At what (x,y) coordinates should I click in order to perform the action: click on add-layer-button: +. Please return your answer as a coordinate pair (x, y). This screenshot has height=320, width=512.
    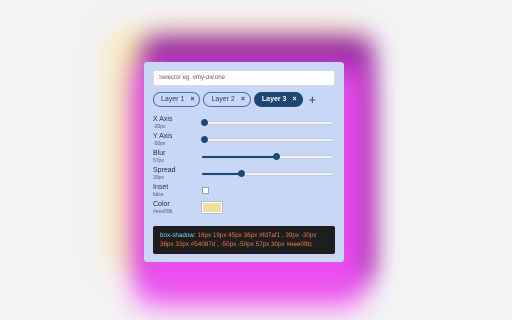
    Looking at the image, I should click on (313, 99).